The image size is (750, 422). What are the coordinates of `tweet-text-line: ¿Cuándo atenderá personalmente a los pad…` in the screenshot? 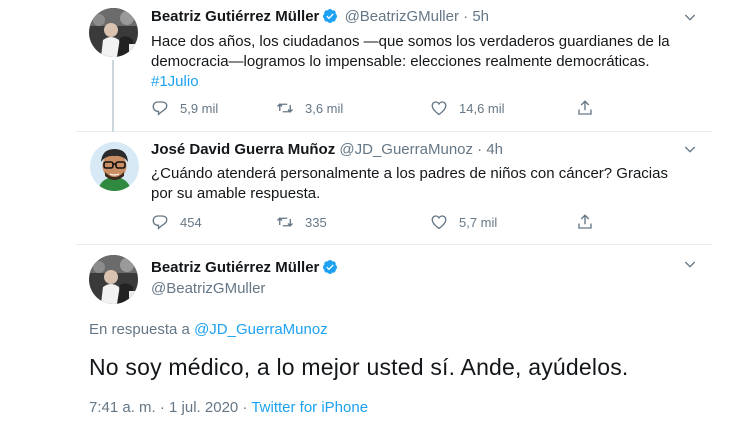 It's located at (409, 173).